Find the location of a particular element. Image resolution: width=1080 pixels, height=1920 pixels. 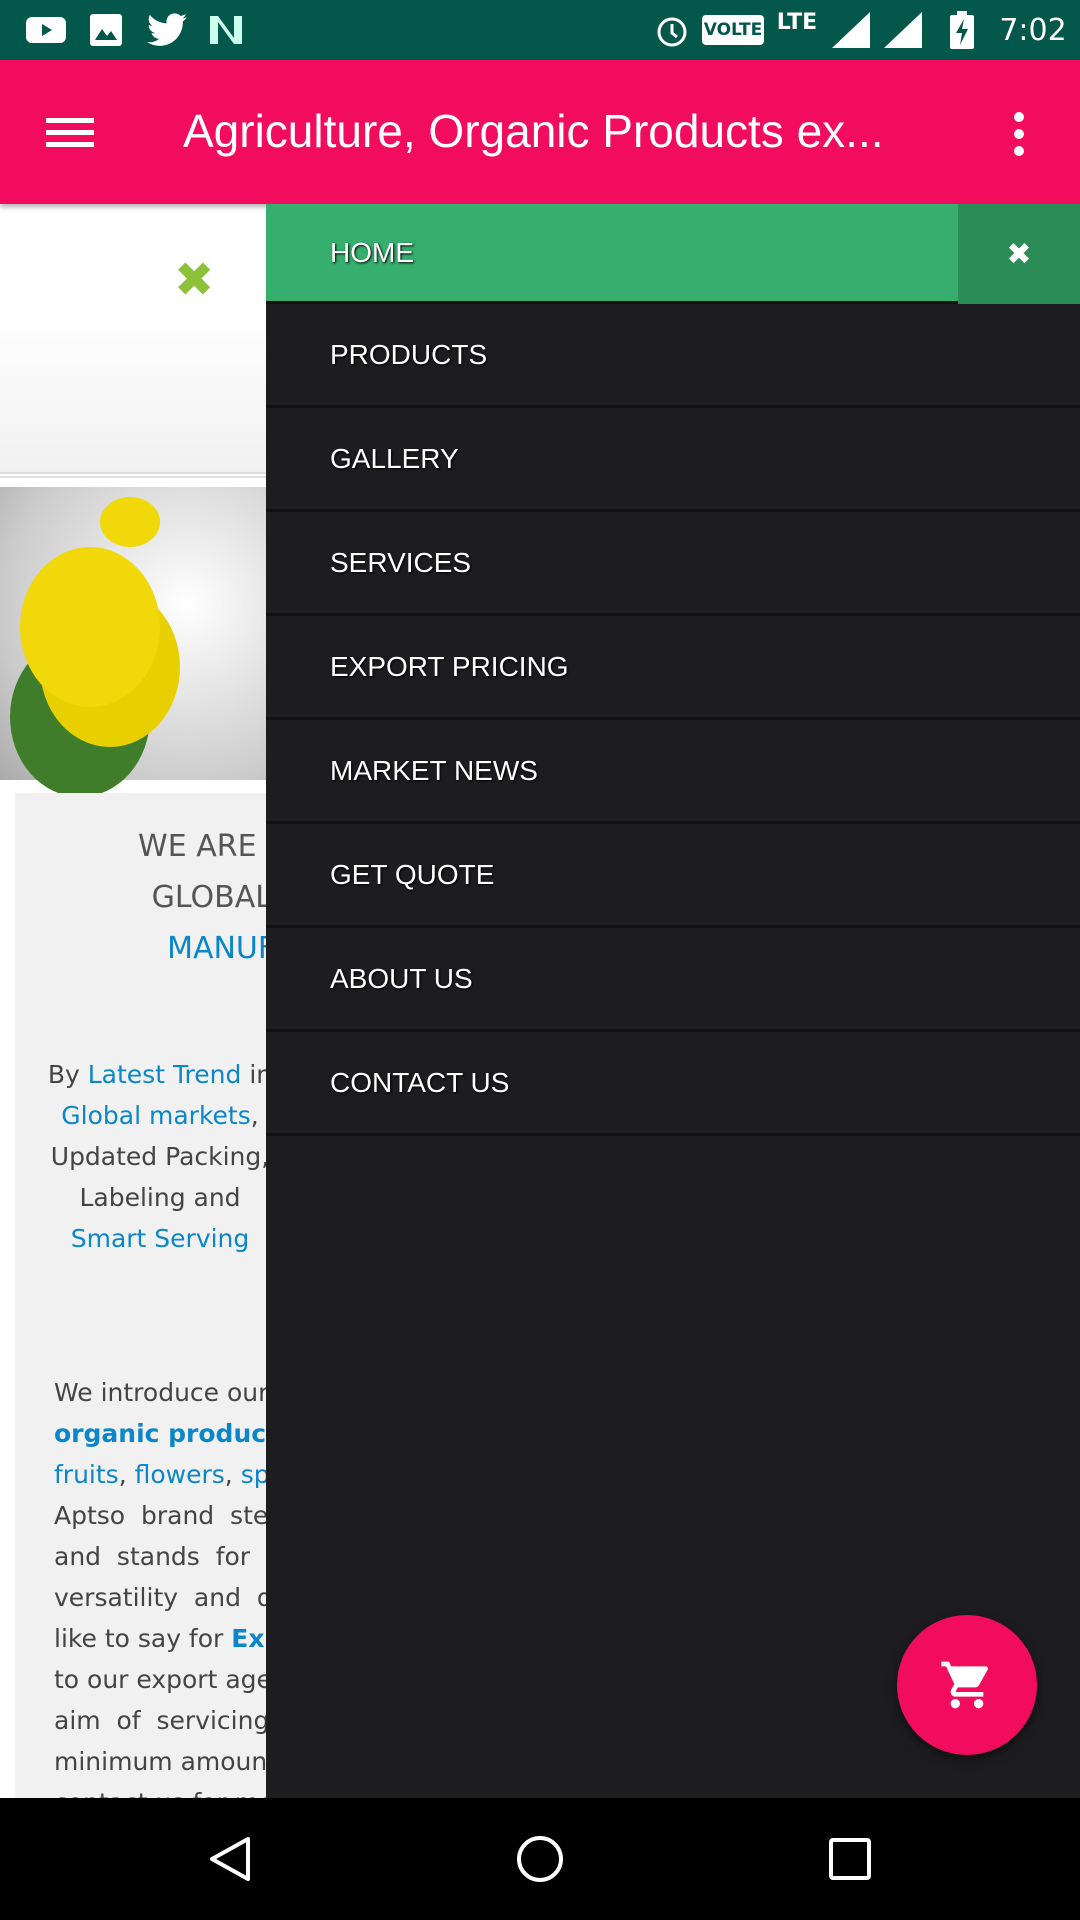

menu-item-contact-us: CONTACT US is located at coordinates (673, 1084).